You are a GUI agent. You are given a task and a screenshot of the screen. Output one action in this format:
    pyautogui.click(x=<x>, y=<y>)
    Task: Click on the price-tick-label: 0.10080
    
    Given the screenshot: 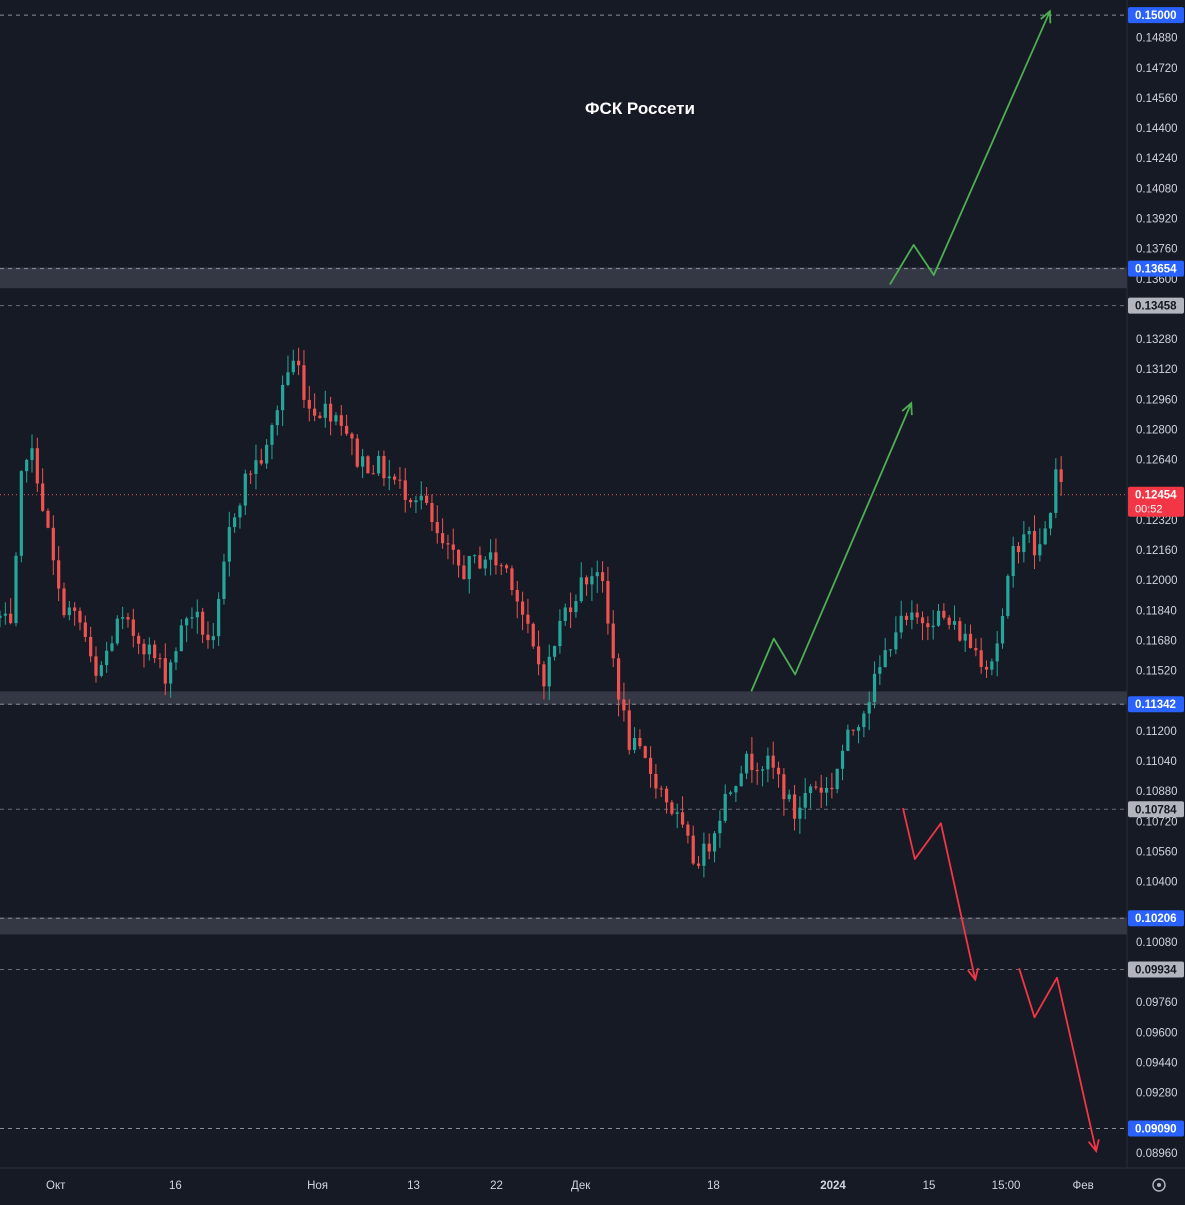 What is the action you would take?
    pyautogui.click(x=1157, y=943)
    